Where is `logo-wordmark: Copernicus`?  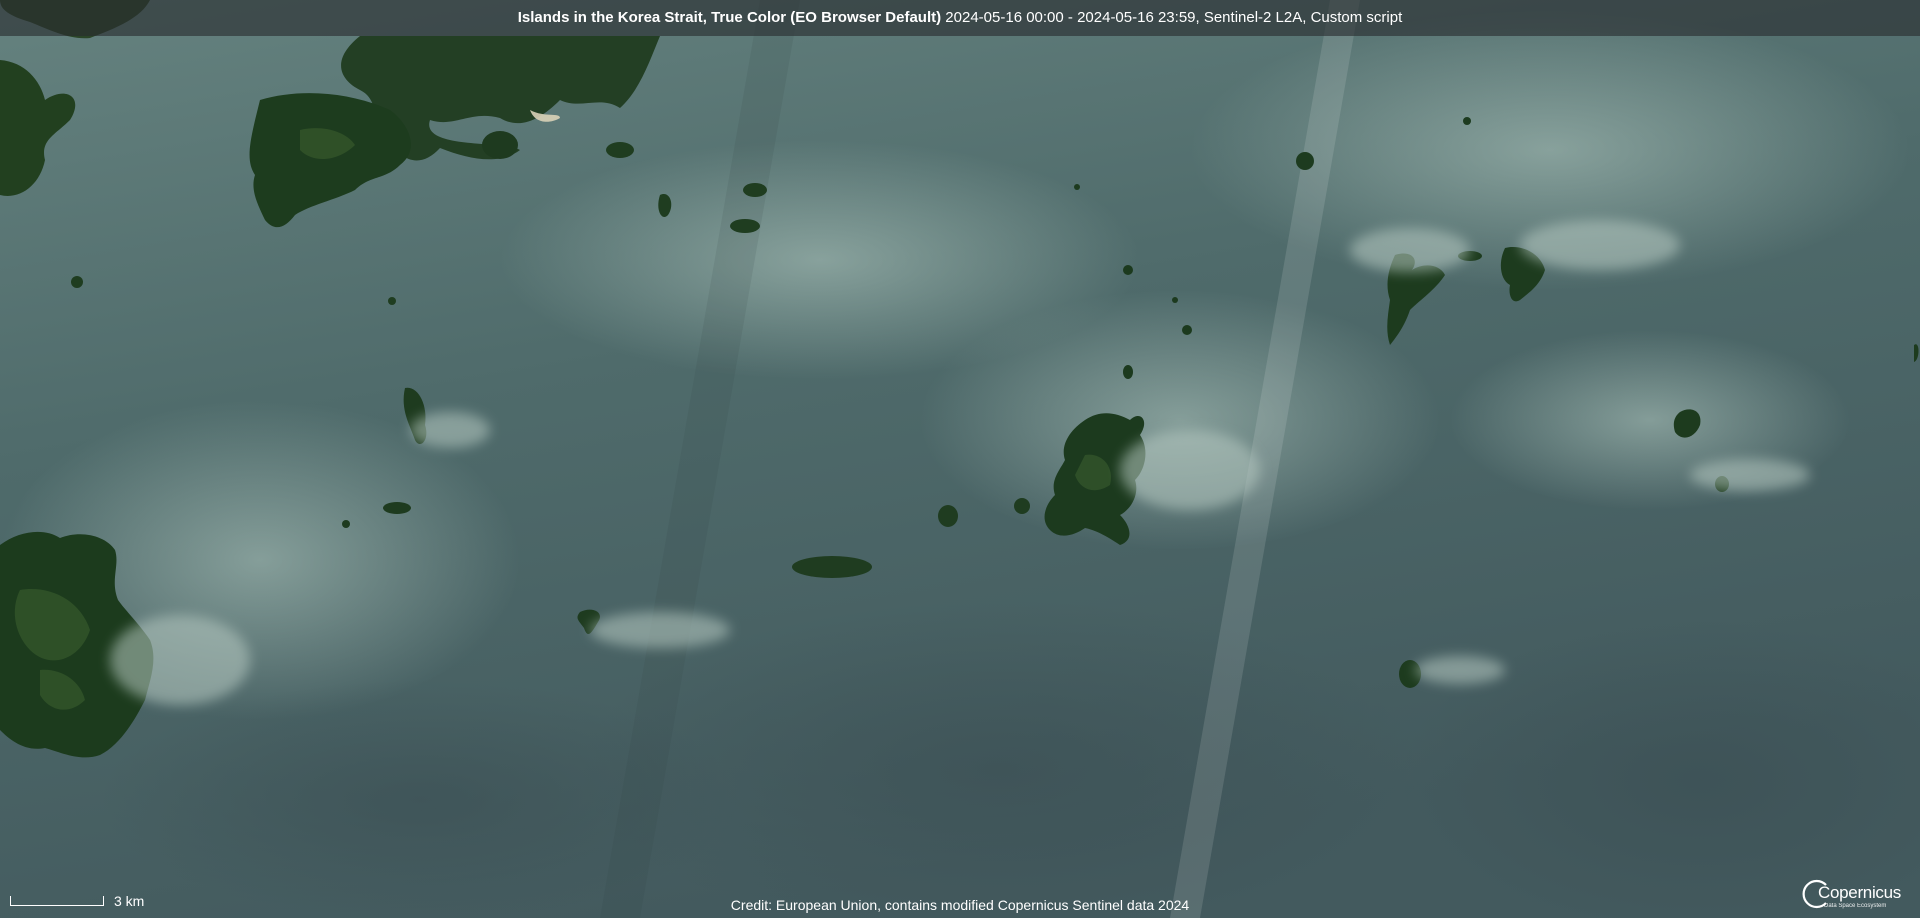 logo-wordmark: Copernicus is located at coordinates (1859, 892).